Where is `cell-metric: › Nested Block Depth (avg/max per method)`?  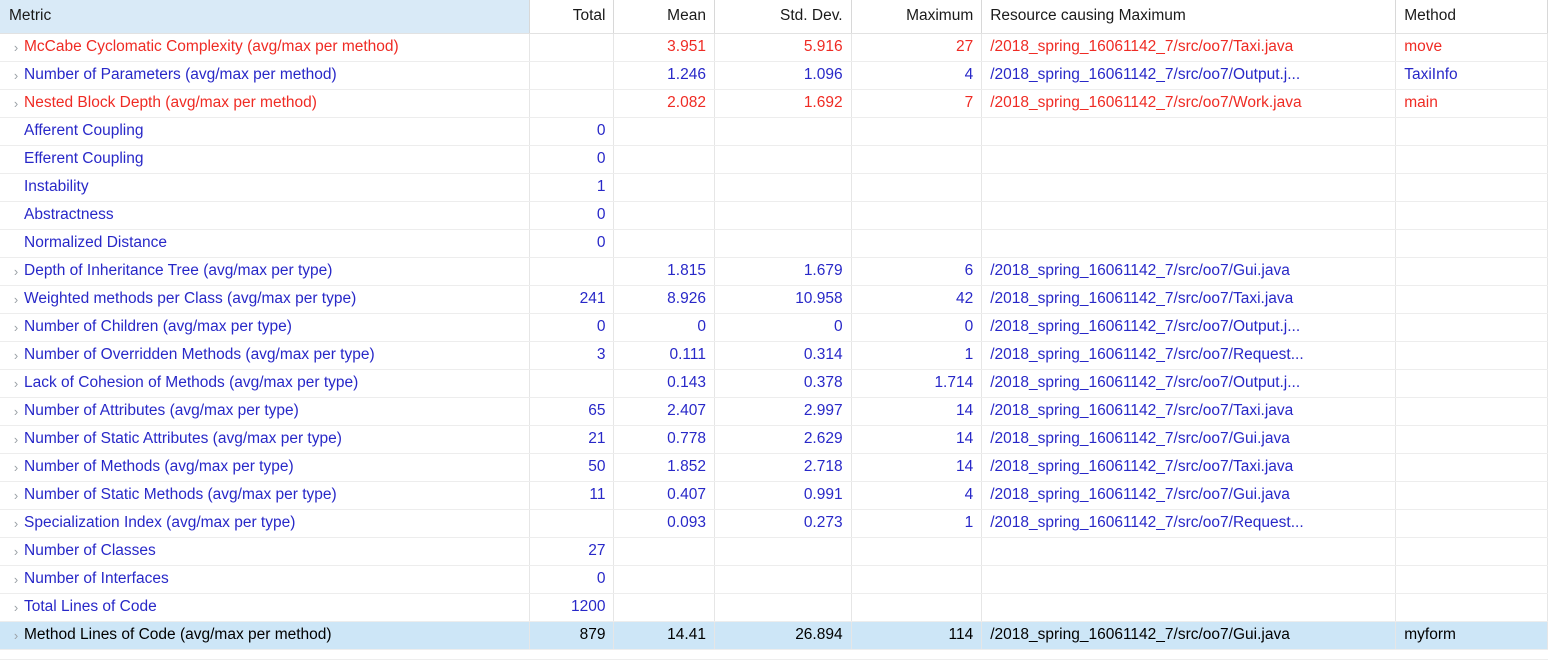 cell-metric: › Nested Block Depth (avg/max per method) is located at coordinates (265, 103).